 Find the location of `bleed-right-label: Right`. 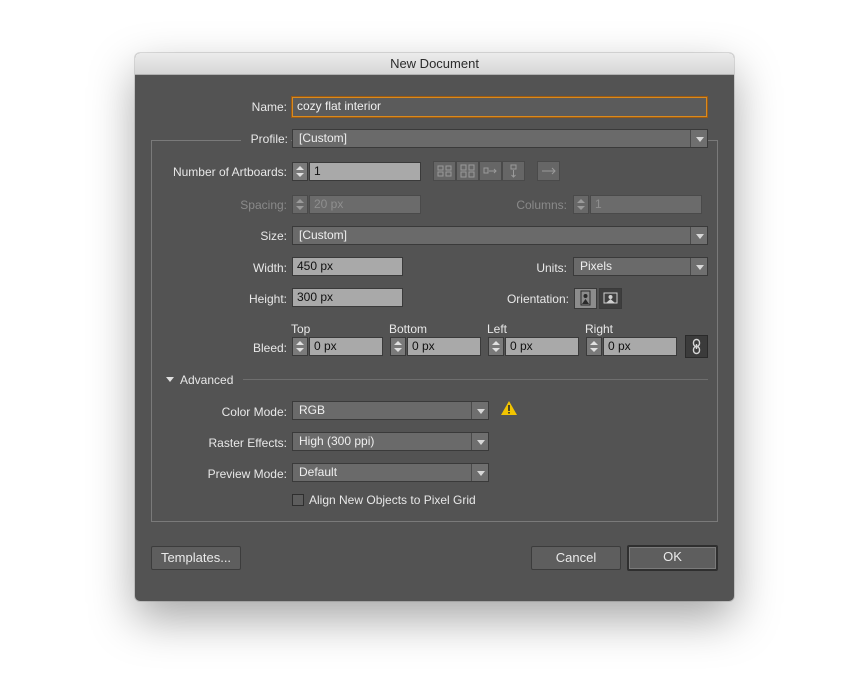

bleed-right-label: Right is located at coordinates (599, 329).